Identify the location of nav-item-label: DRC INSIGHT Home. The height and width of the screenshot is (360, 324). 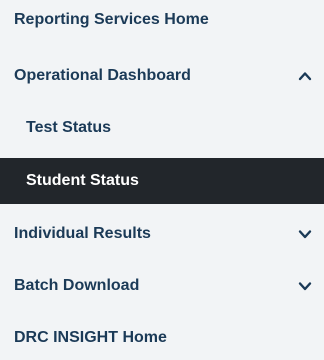
(90, 337).